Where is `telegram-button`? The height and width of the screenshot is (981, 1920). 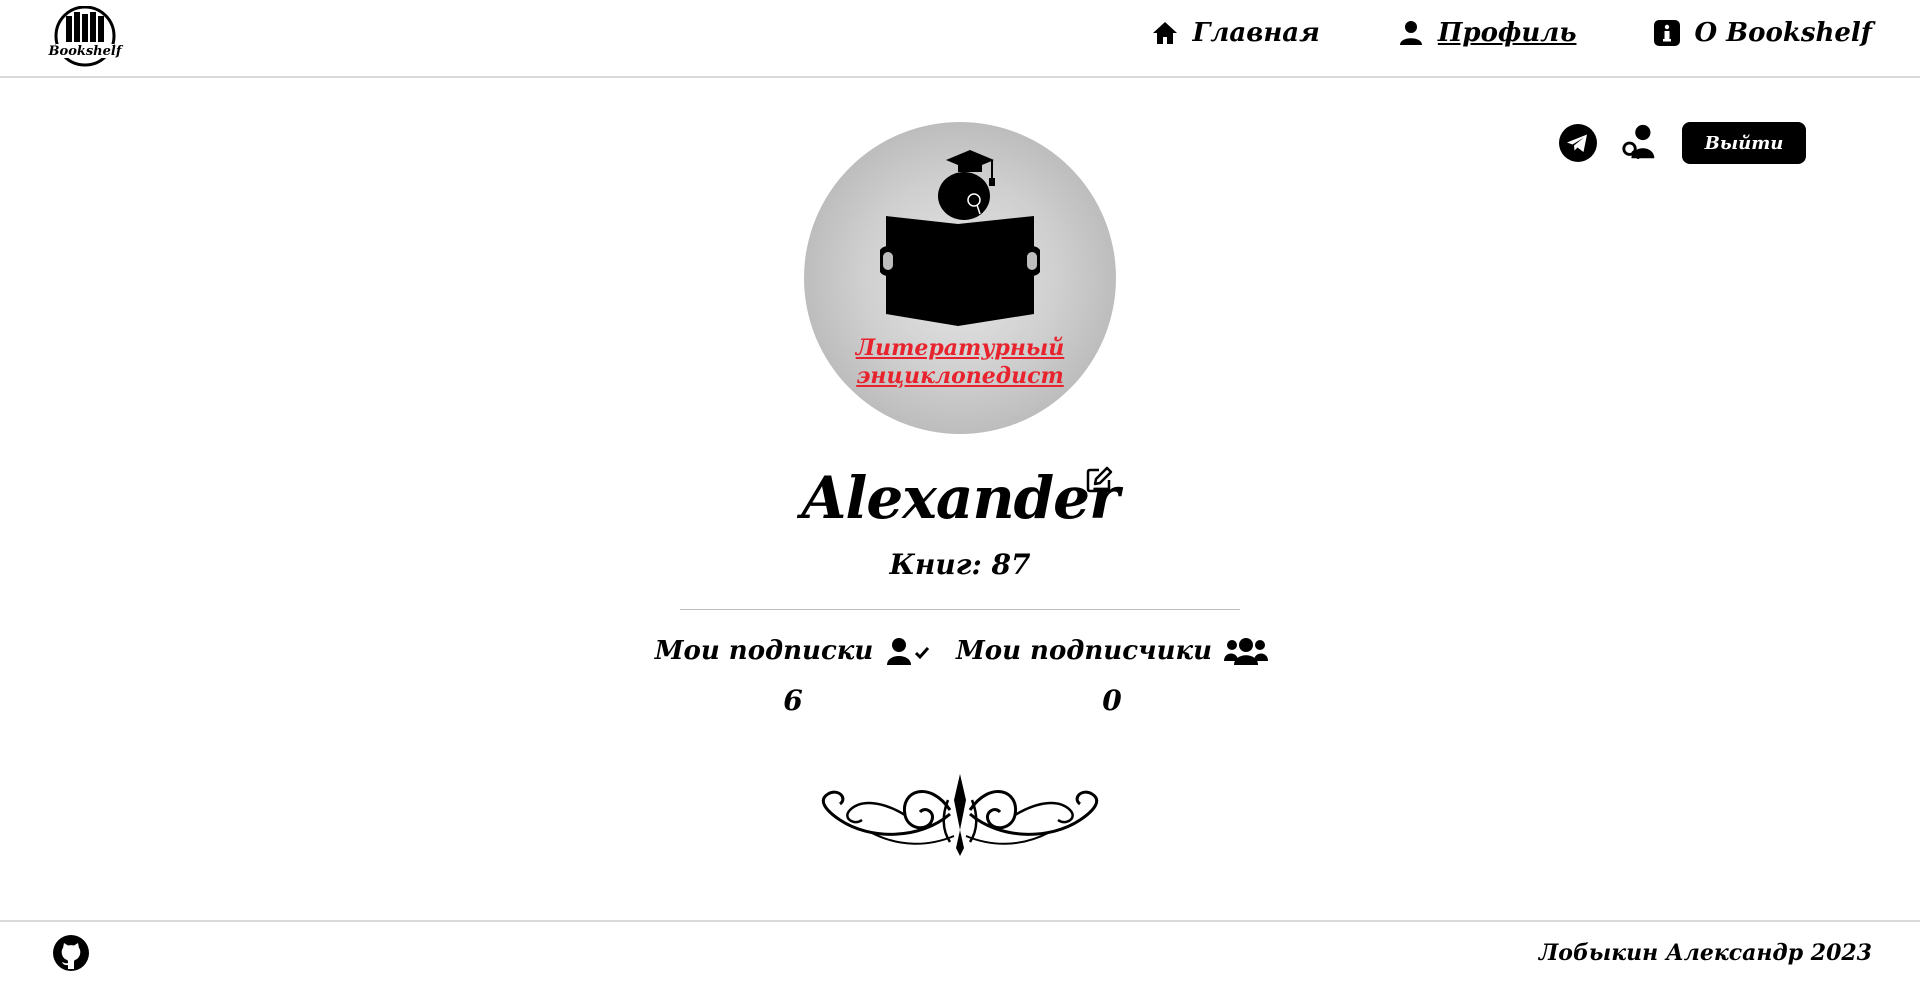
telegram-button is located at coordinates (1578, 143).